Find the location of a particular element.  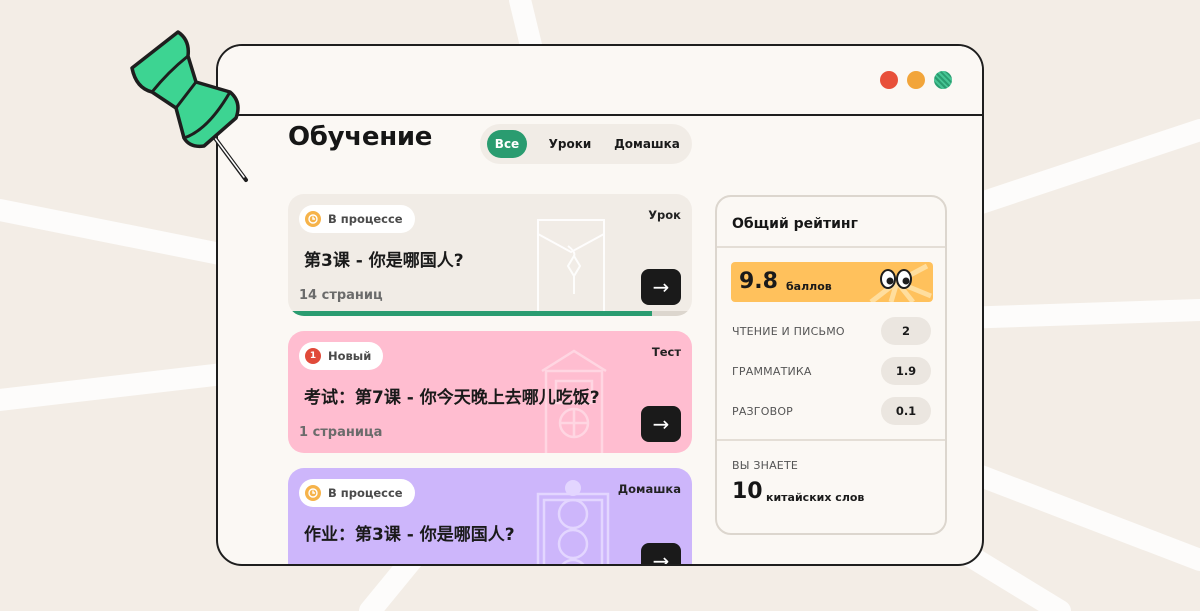

progress-bar is located at coordinates (490, 313).